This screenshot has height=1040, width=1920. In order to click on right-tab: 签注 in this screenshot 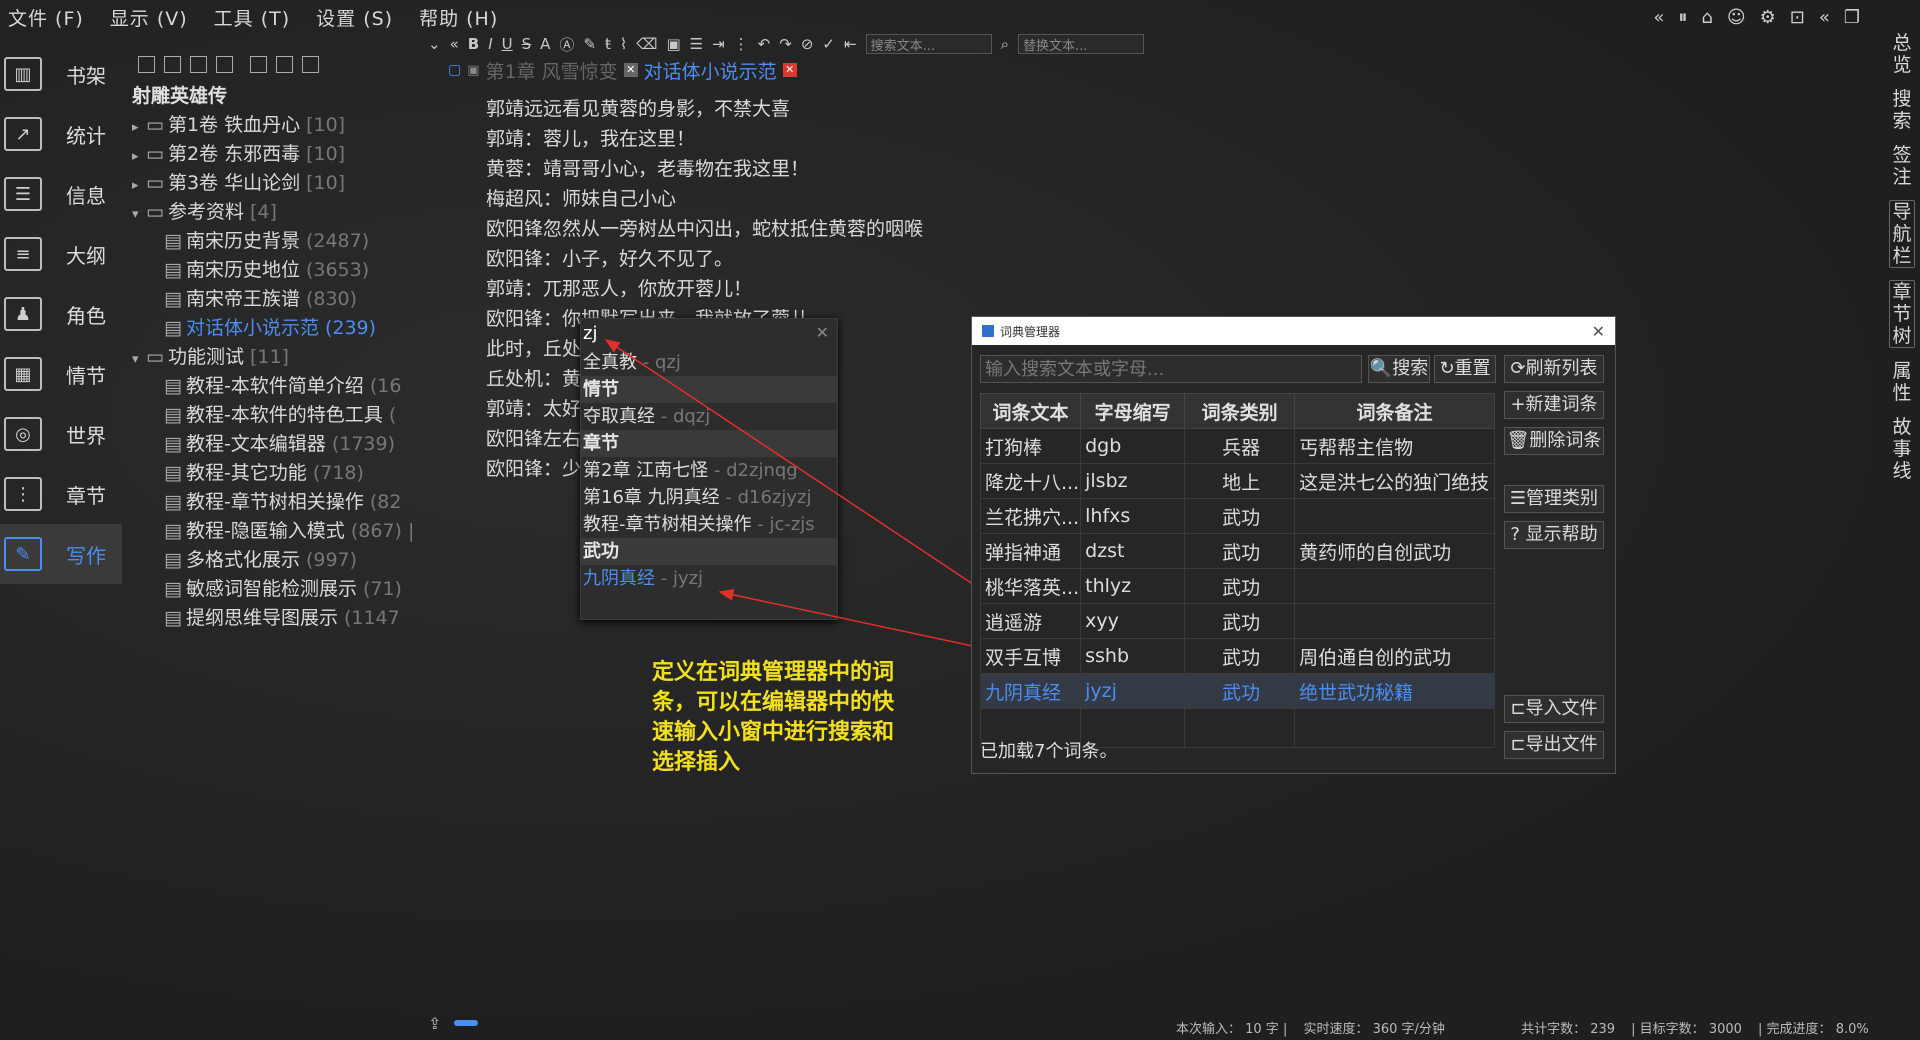, I will do `click(1902, 166)`.